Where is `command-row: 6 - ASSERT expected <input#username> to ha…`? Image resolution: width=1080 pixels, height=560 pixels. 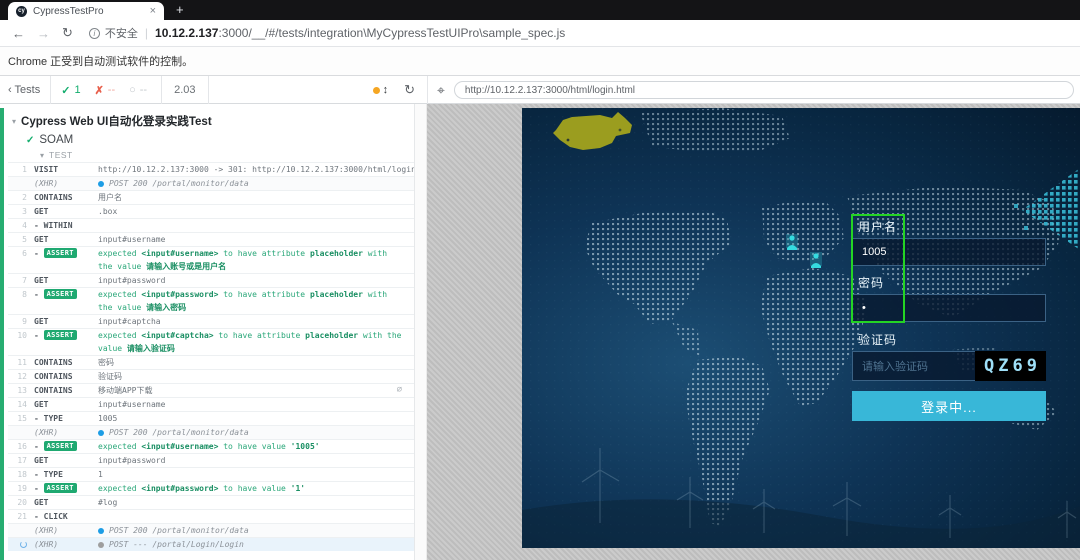 command-row: 6 - ASSERT expected <input#username> to ha… is located at coordinates (211, 259).